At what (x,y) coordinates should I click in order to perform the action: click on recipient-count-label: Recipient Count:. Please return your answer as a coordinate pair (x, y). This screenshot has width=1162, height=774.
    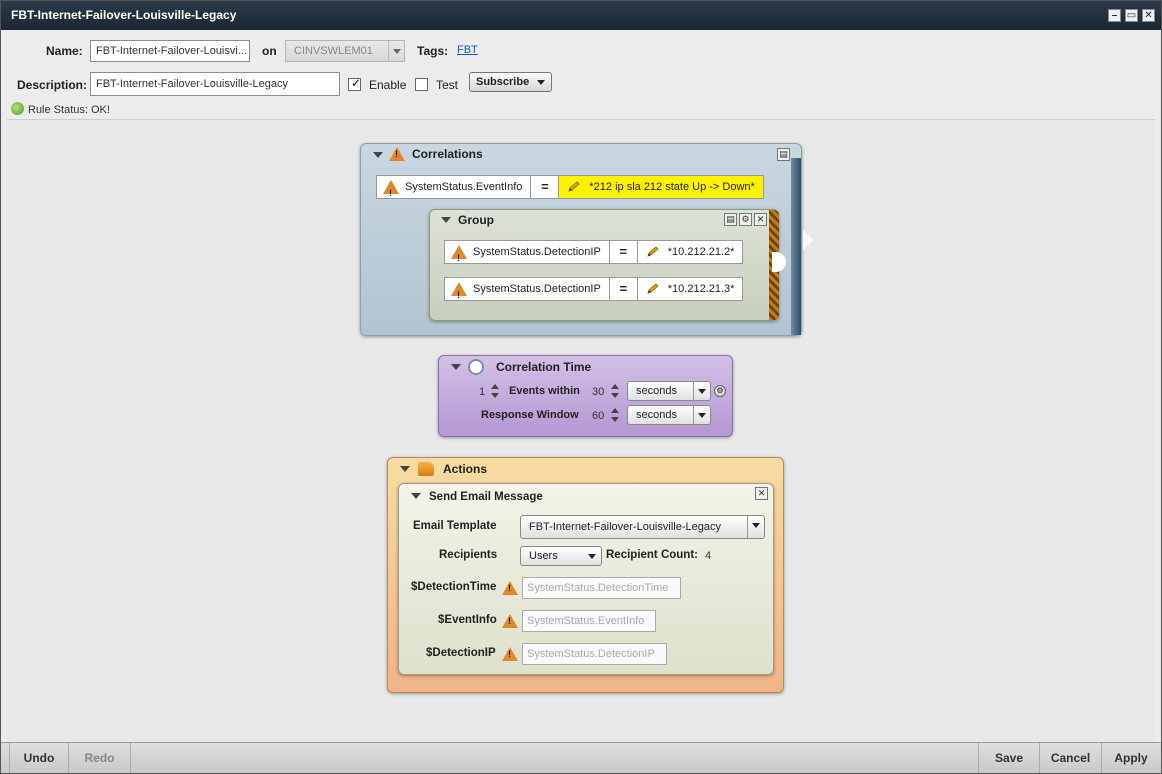
    Looking at the image, I should click on (652, 555).